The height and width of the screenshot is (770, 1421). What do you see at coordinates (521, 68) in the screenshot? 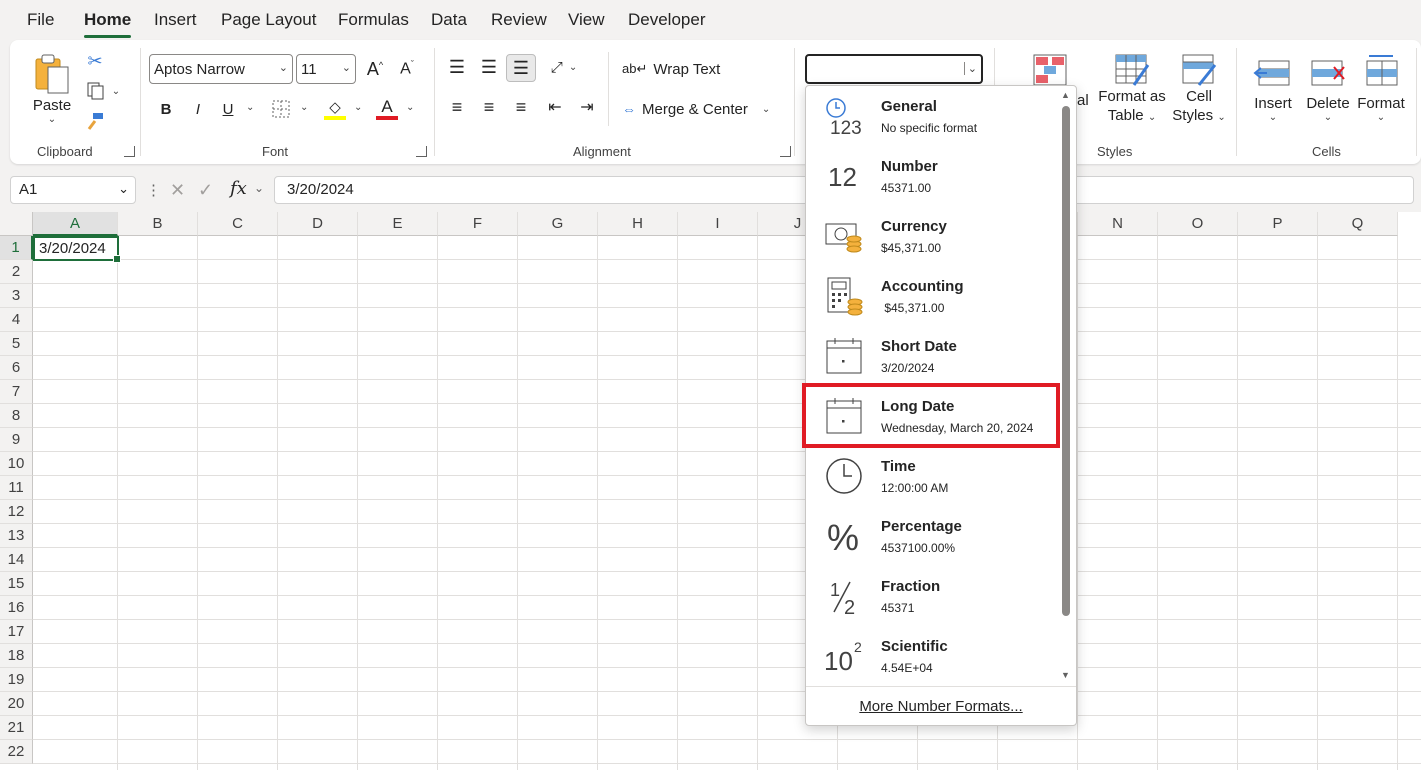
I see `bottom-align-button: ☰` at bounding box center [521, 68].